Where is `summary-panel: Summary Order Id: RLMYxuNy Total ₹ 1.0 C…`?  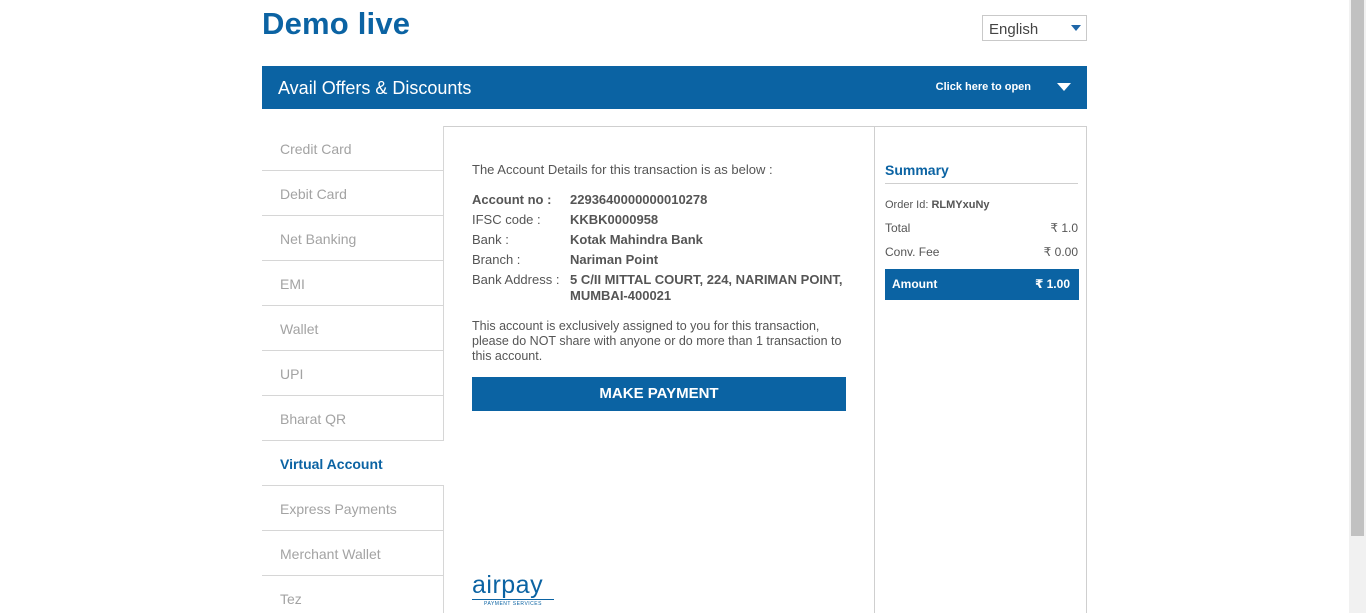
summary-panel: Summary Order Id: RLMYxuNy Total ₹ 1.0 C… is located at coordinates (980, 369).